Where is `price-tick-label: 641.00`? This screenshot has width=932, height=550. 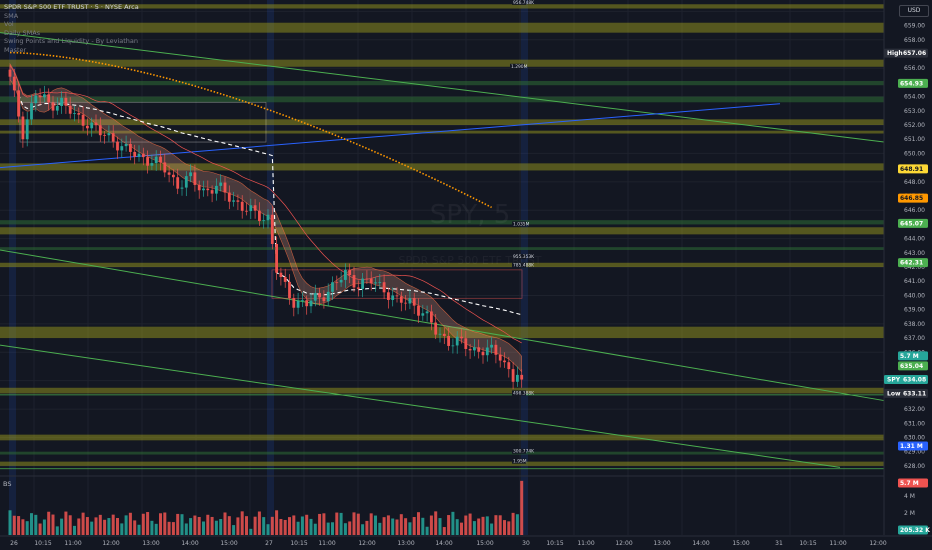
price-tick-label: 641.00 is located at coordinates (914, 281).